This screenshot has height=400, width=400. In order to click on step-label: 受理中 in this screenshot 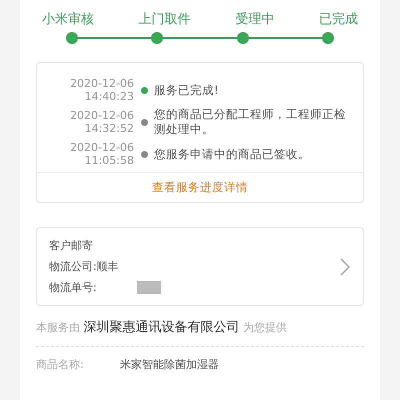, I will do `click(254, 19)`.